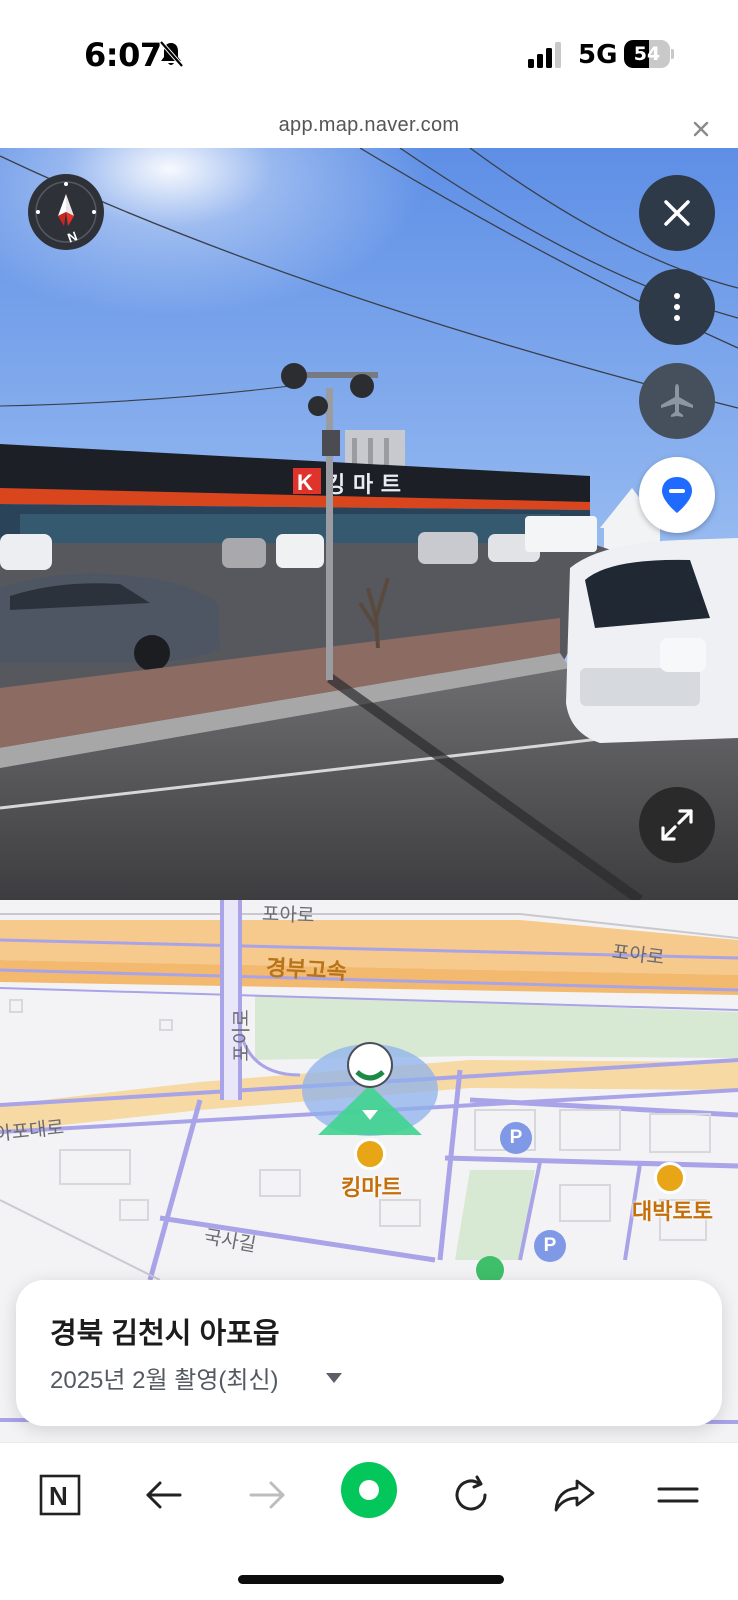 Image resolution: width=738 pixels, height=1600 pixels. What do you see at coordinates (334, 1378) in the screenshot?
I see `caret-down-icon` at bounding box center [334, 1378].